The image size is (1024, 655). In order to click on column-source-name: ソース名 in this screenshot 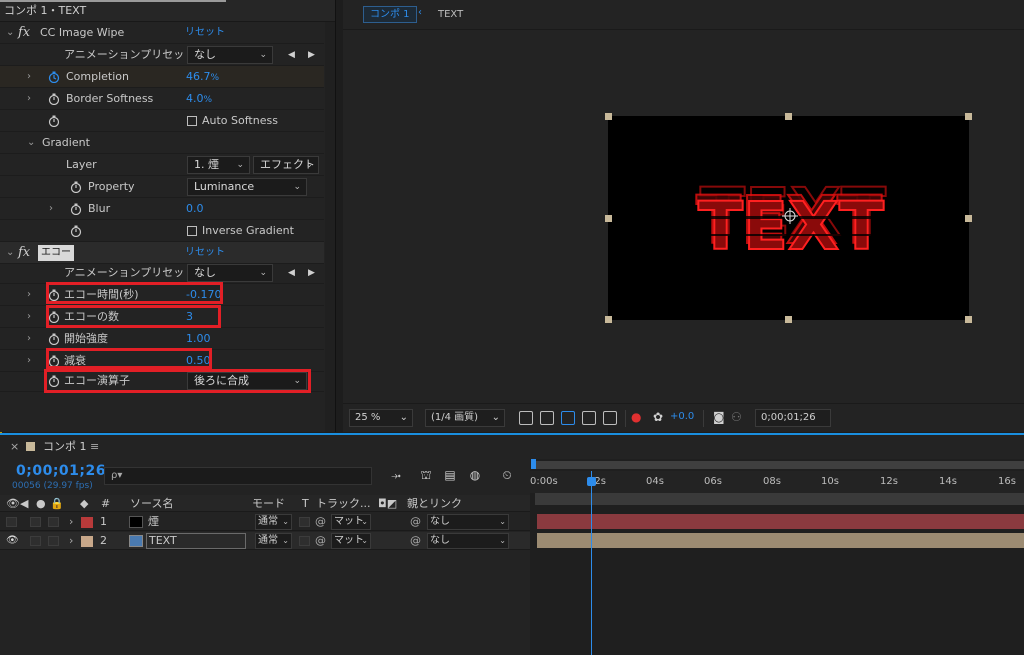, I will do `click(151, 503)`.